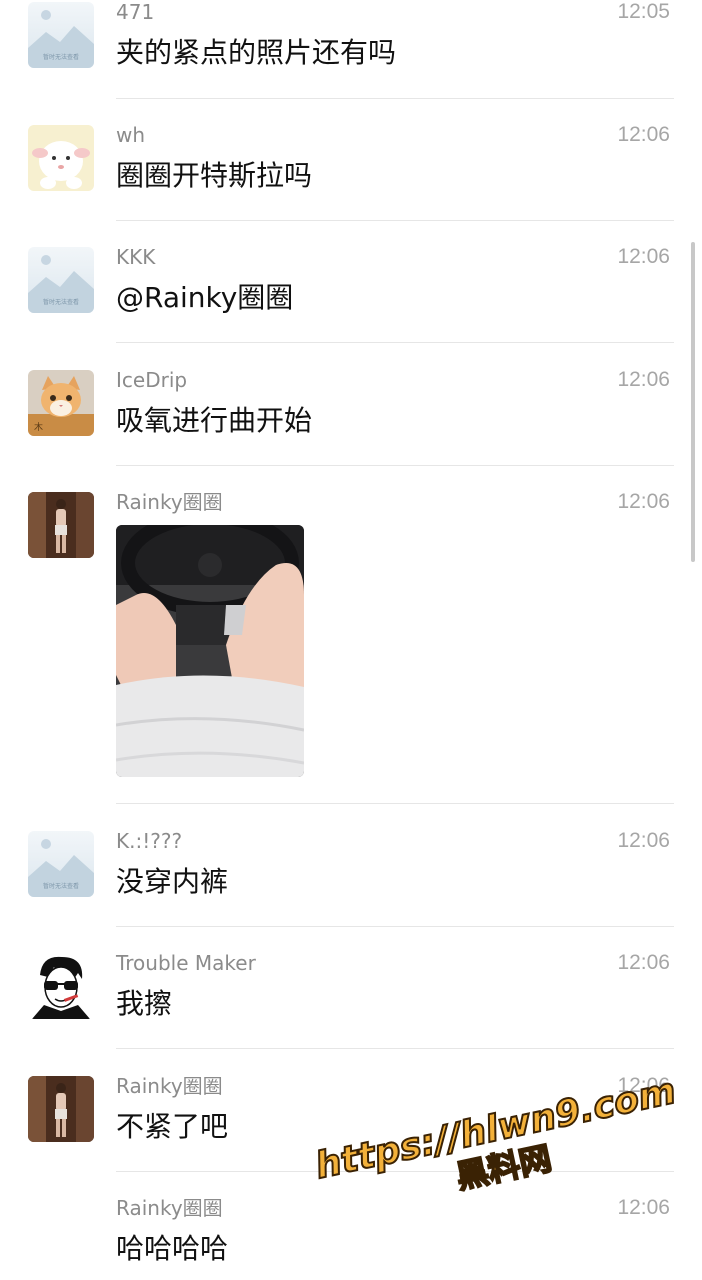 The height and width of the screenshot is (1280, 702). Describe the element at coordinates (256, 53) in the screenshot. I see `message-text: 夹的紧点的照片还有吗` at that location.